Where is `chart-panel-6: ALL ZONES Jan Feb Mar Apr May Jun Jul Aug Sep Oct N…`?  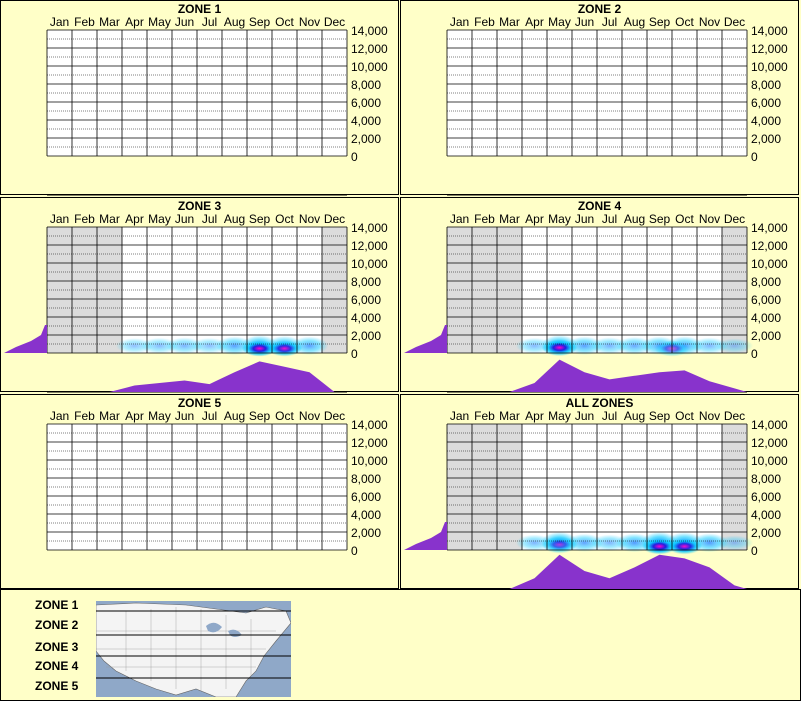 chart-panel-6: ALL ZONES Jan Feb Mar Apr May Jun Jul Aug Sep Oct N… is located at coordinates (599, 492).